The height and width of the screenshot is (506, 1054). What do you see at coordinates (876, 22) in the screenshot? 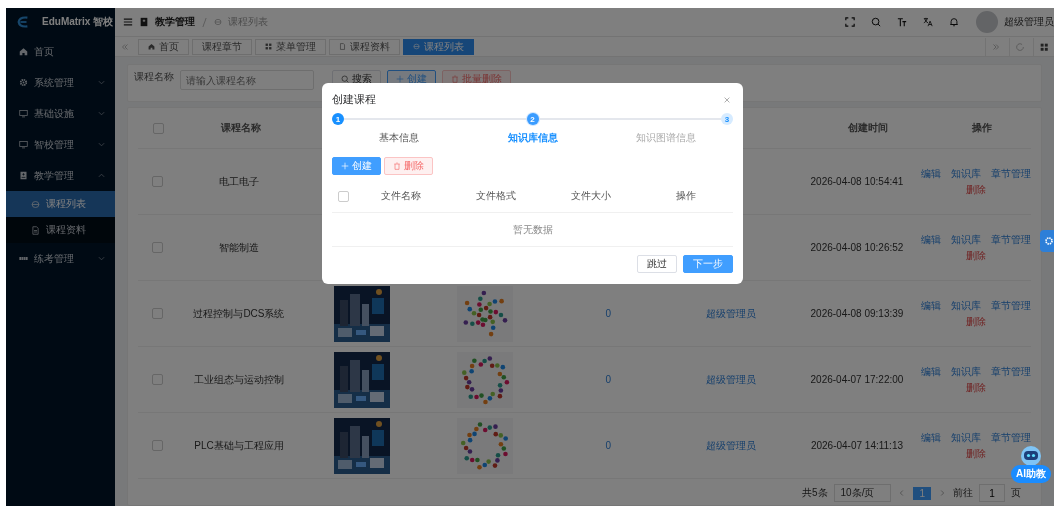
I see `search-icon` at bounding box center [876, 22].